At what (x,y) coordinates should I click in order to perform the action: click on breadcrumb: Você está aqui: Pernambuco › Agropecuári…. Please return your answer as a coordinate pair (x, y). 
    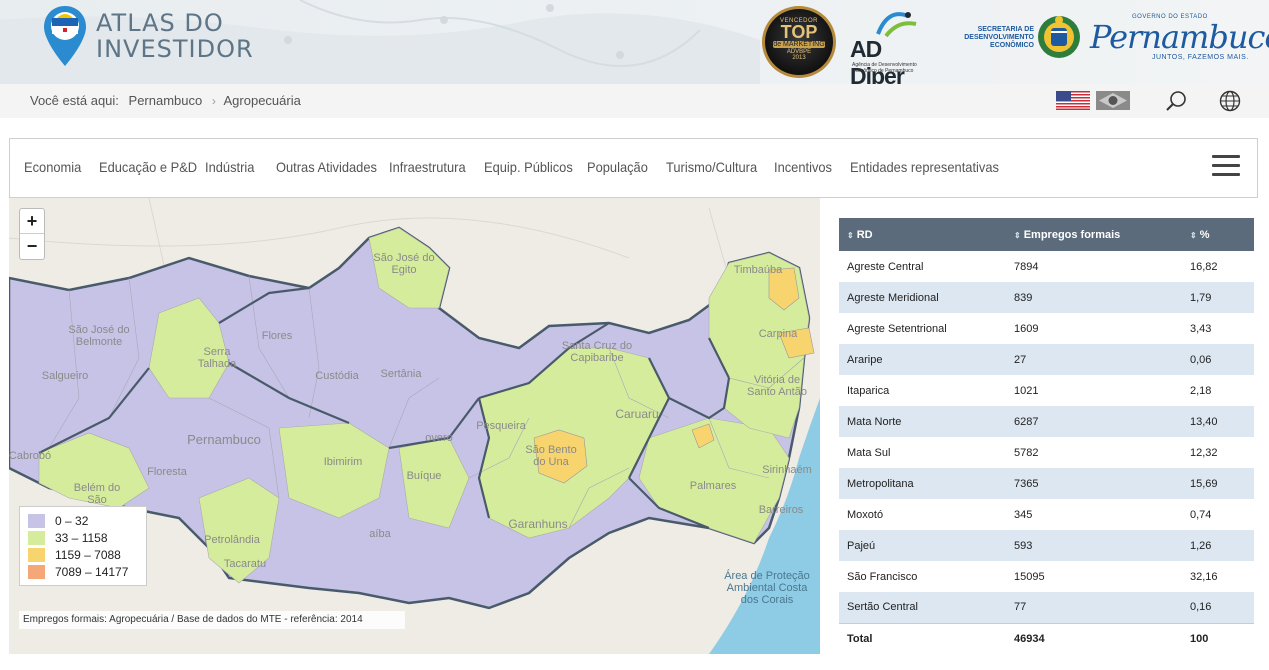
    Looking at the image, I should click on (165, 100).